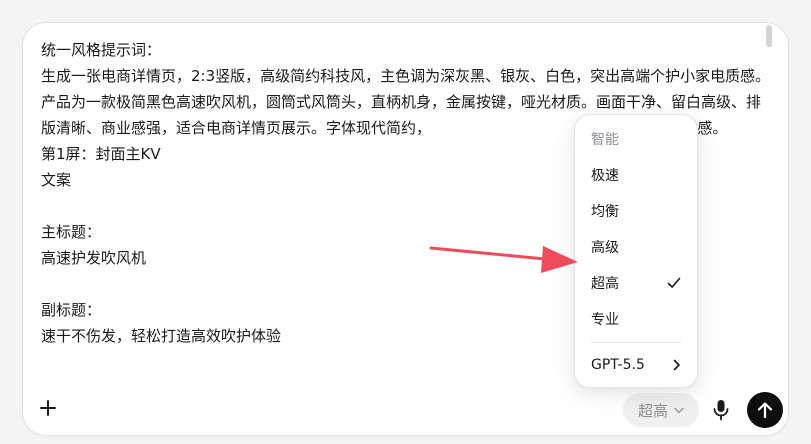 This screenshot has width=811, height=444. I want to click on menu-header: 智能, so click(605, 140).